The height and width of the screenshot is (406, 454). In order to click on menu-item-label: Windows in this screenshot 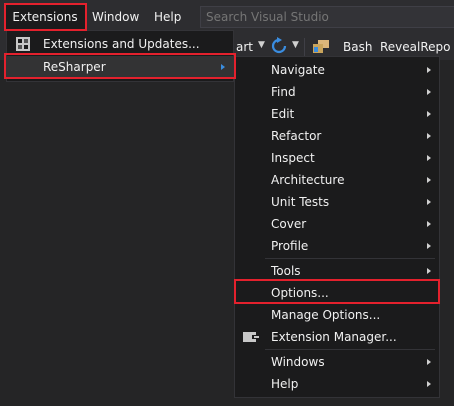, I will do `click(298, 362)`.